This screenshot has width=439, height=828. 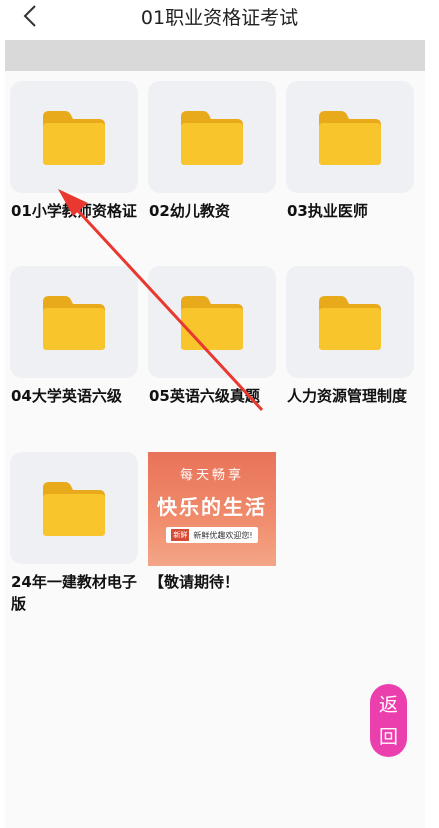 I want to click on thumbnail-line1: 每天畅享, so click(x=211, y=475).